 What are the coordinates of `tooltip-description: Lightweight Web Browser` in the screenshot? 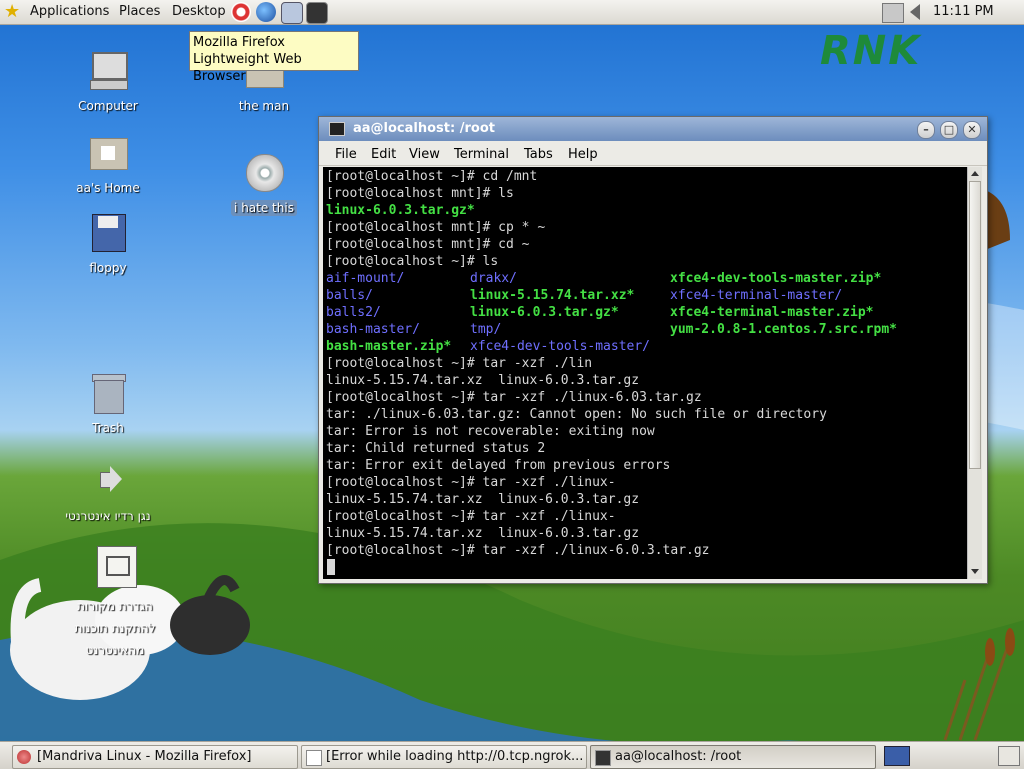 It's located at (247, 68).